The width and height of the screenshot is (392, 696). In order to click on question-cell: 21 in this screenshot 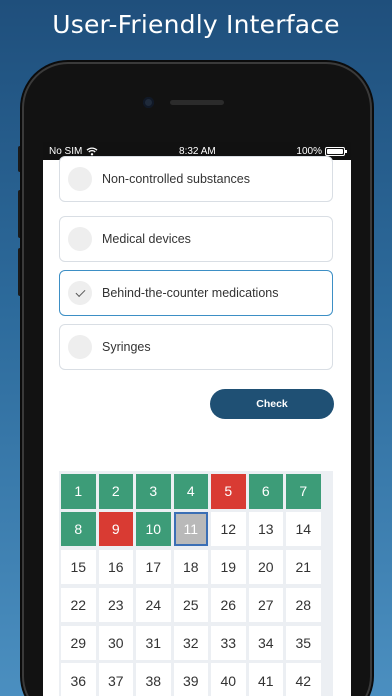, I will do `click(303, 567)`.